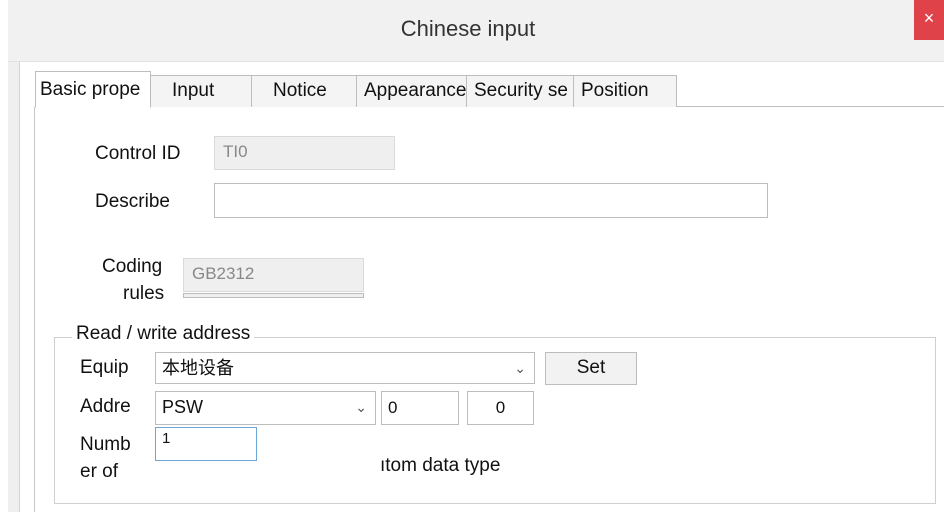  I want to click on window-title: Chinese input, so click(468, 28).